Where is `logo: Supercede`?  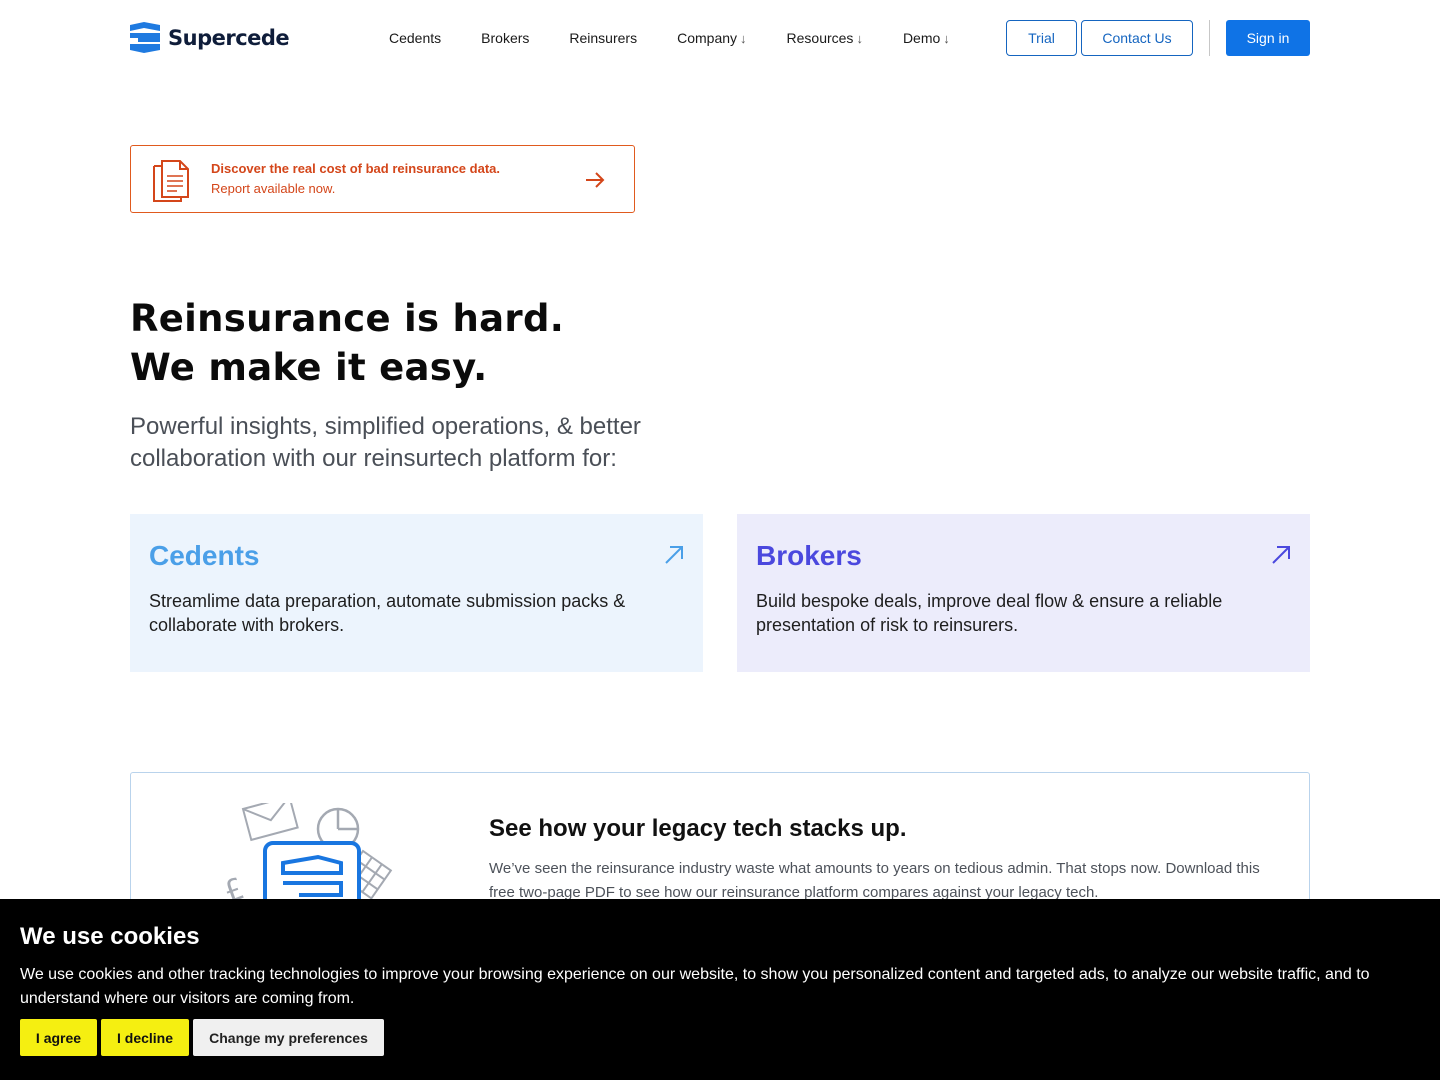 logo: Supercede is located at coordinates (210, 37).